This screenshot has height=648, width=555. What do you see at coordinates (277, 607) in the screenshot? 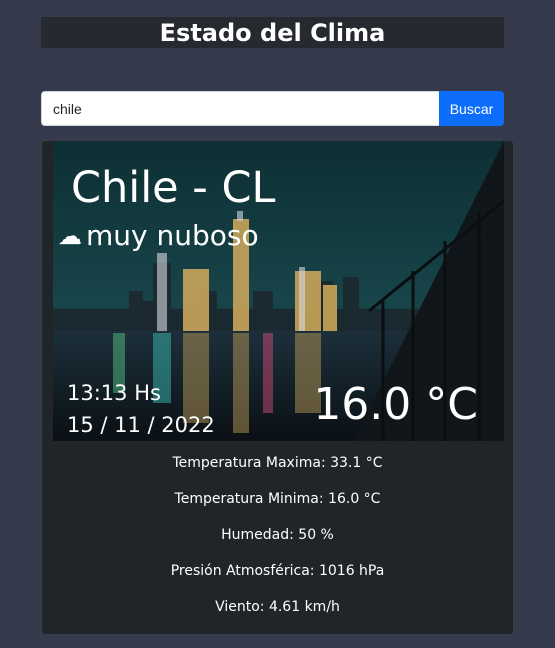
I see `wind-speed: Viento: 4.61 km/h` at bounding box center [277, 607].